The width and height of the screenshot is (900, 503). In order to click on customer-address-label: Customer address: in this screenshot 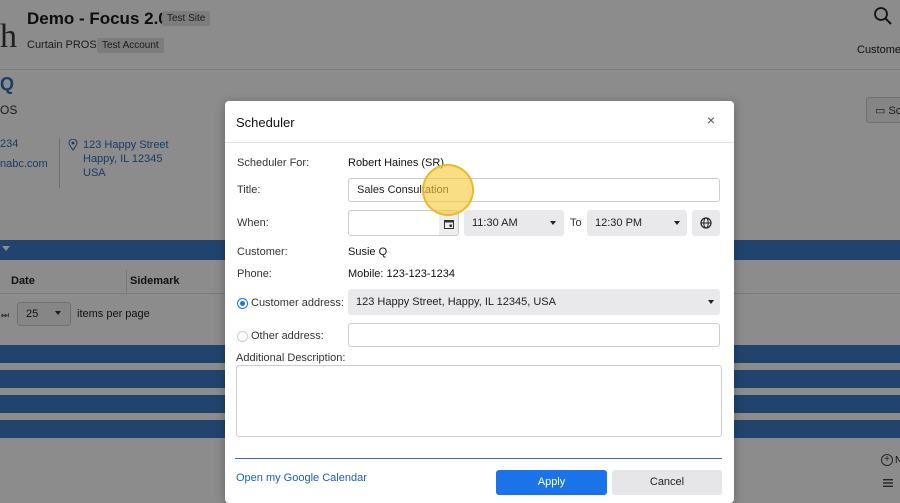, I will do `click(297, 303)`.